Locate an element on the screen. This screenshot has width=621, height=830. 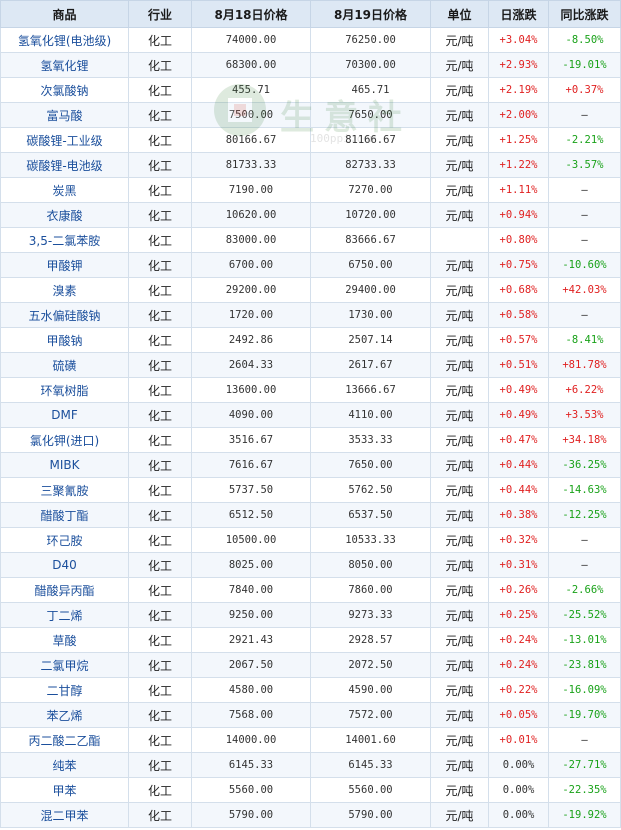
commodity-link: 纯苯 is located at coordinates (64, 765).